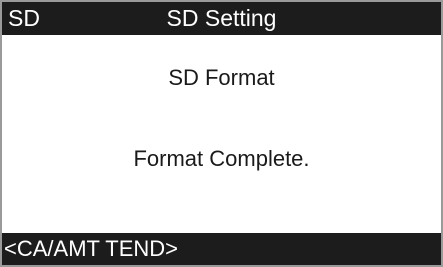 Image resolution: width=443 pixels, height=267 pixels. I want to click on key-hint: <CA/AMT TEND>, so click(91, 248).